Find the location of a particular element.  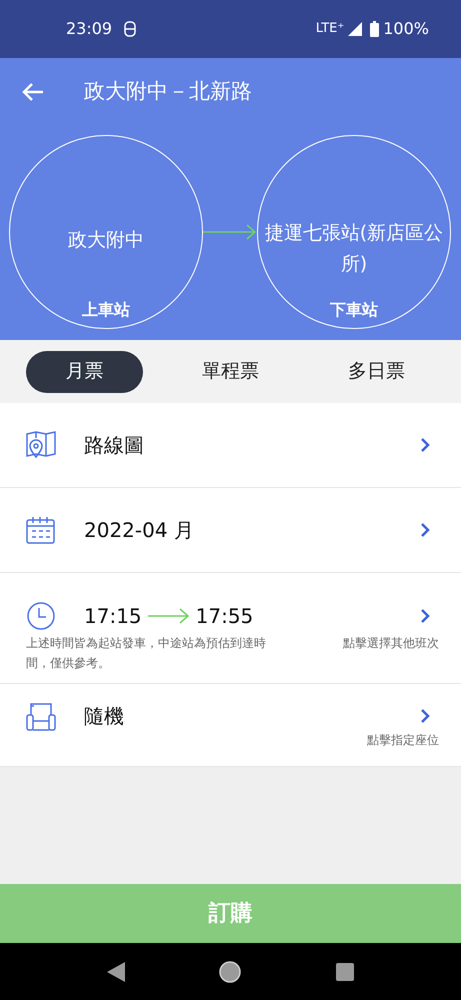

schedule-hint: 點擊選擇其他班次 is located at coordinates (391, 643).